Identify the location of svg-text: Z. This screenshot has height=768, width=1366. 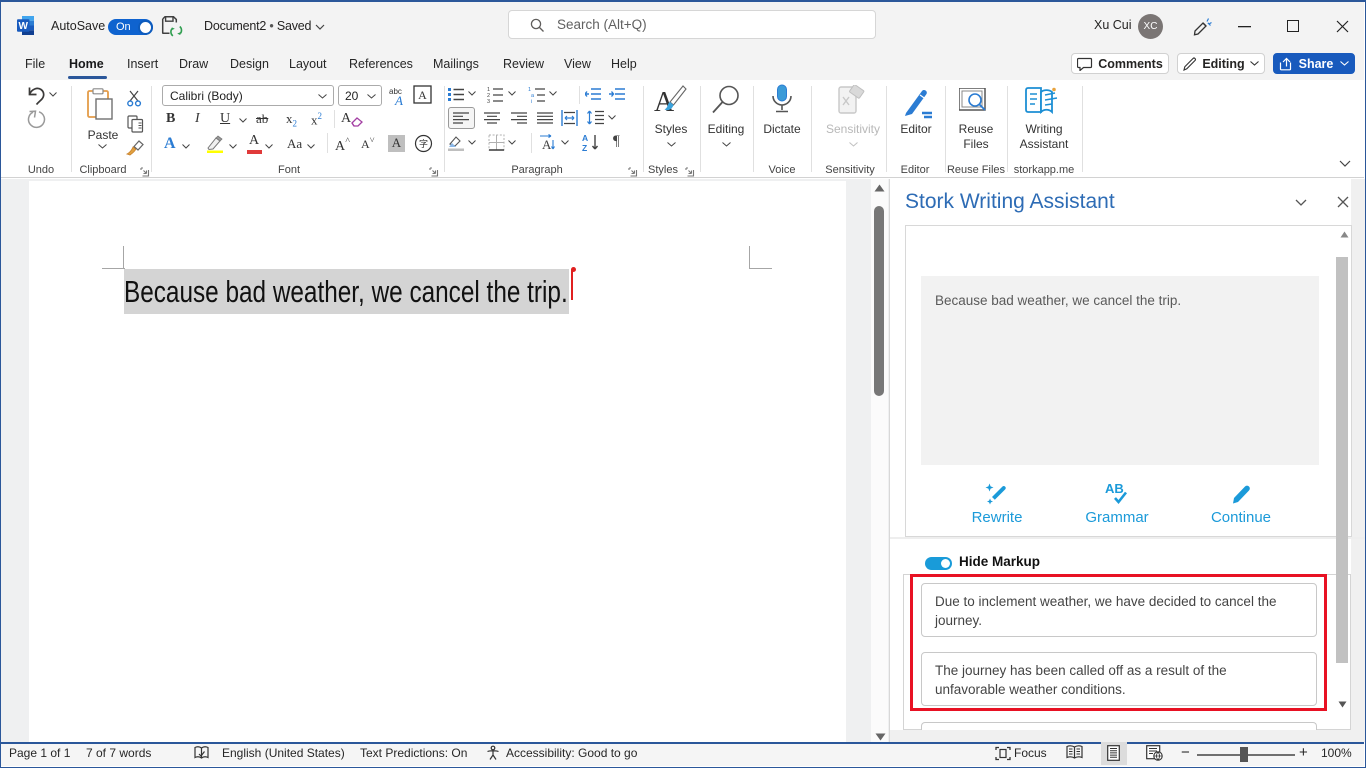
(584, 147).